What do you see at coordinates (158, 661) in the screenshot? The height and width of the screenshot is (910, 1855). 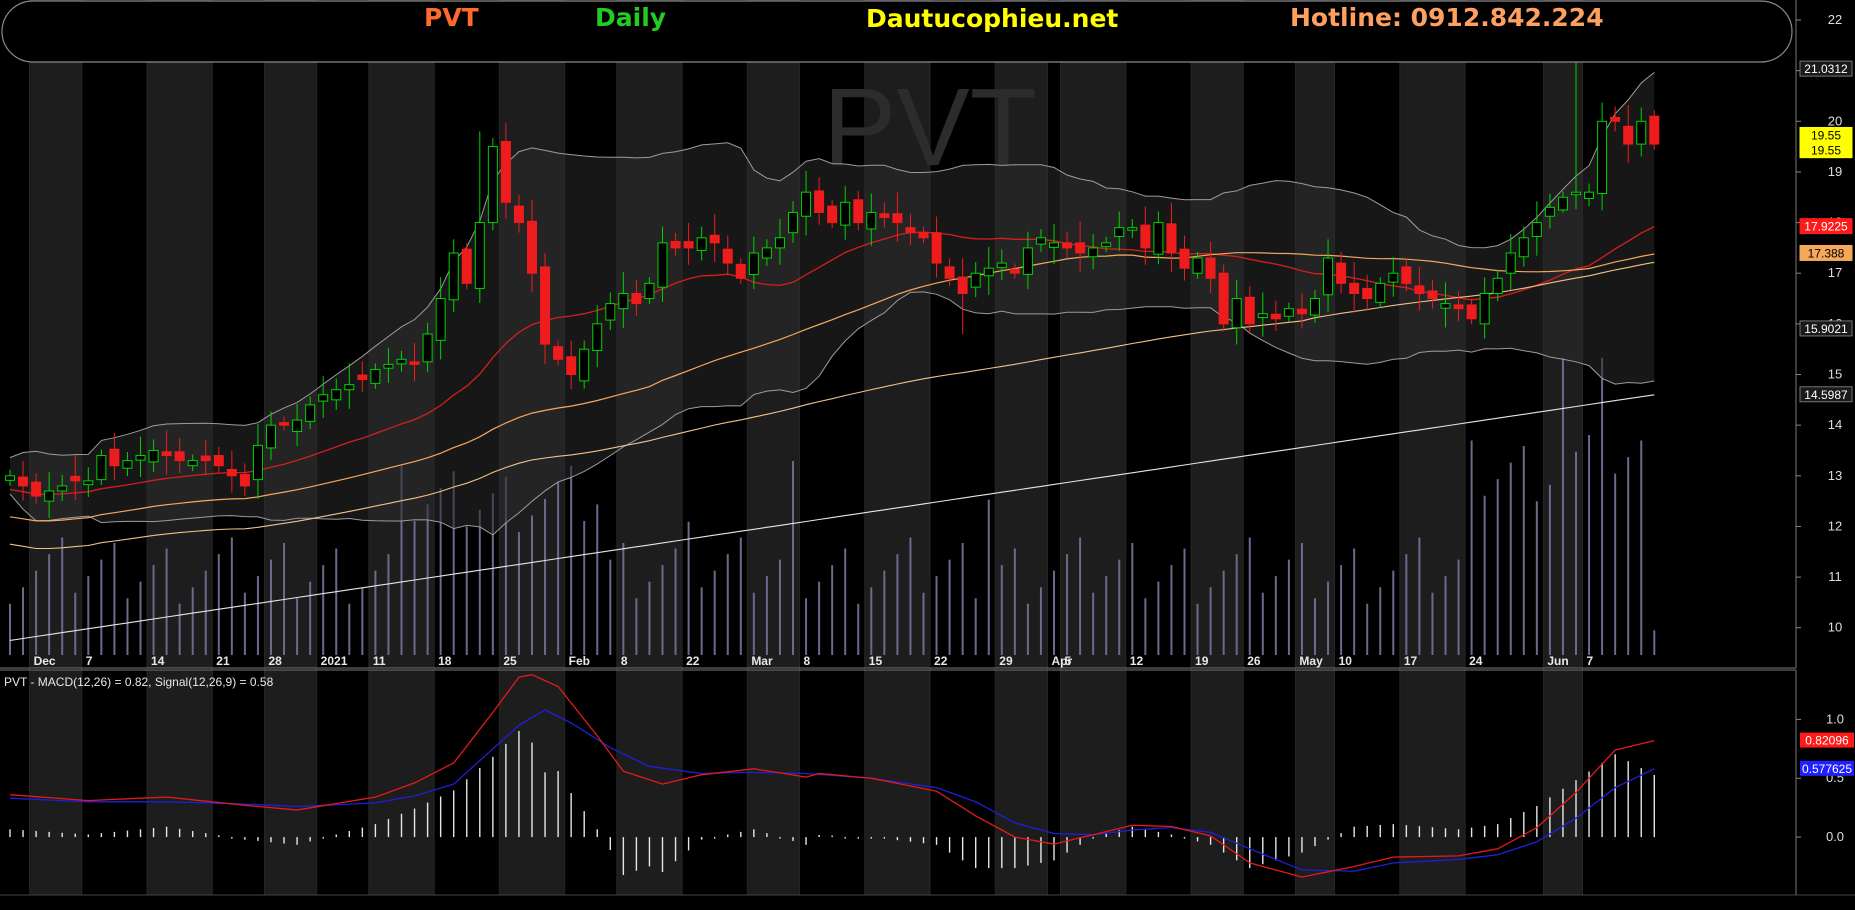 I see `date-axis-label: 14` at bounding box center [158, 661].